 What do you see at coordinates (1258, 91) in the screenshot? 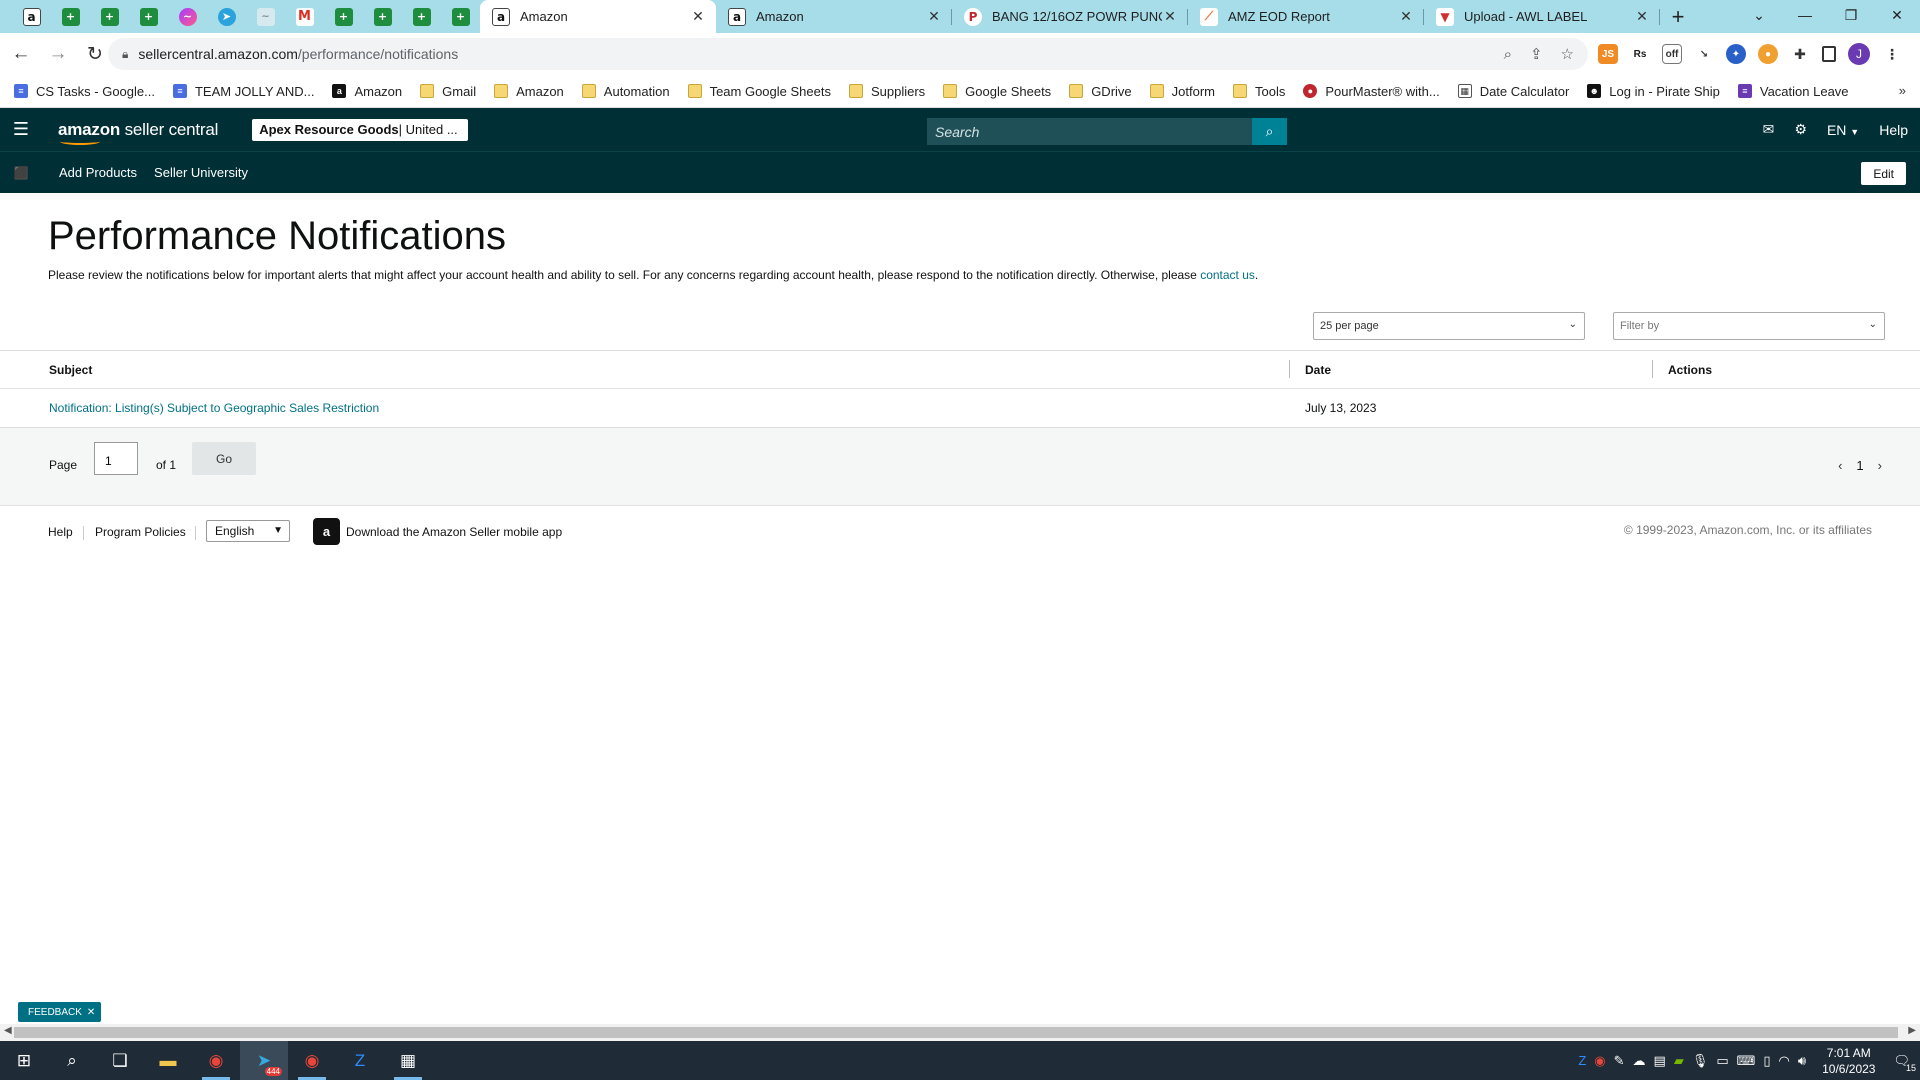
I see `bookmark-folder-tools: Tools` at bounding box center [1258, 91].